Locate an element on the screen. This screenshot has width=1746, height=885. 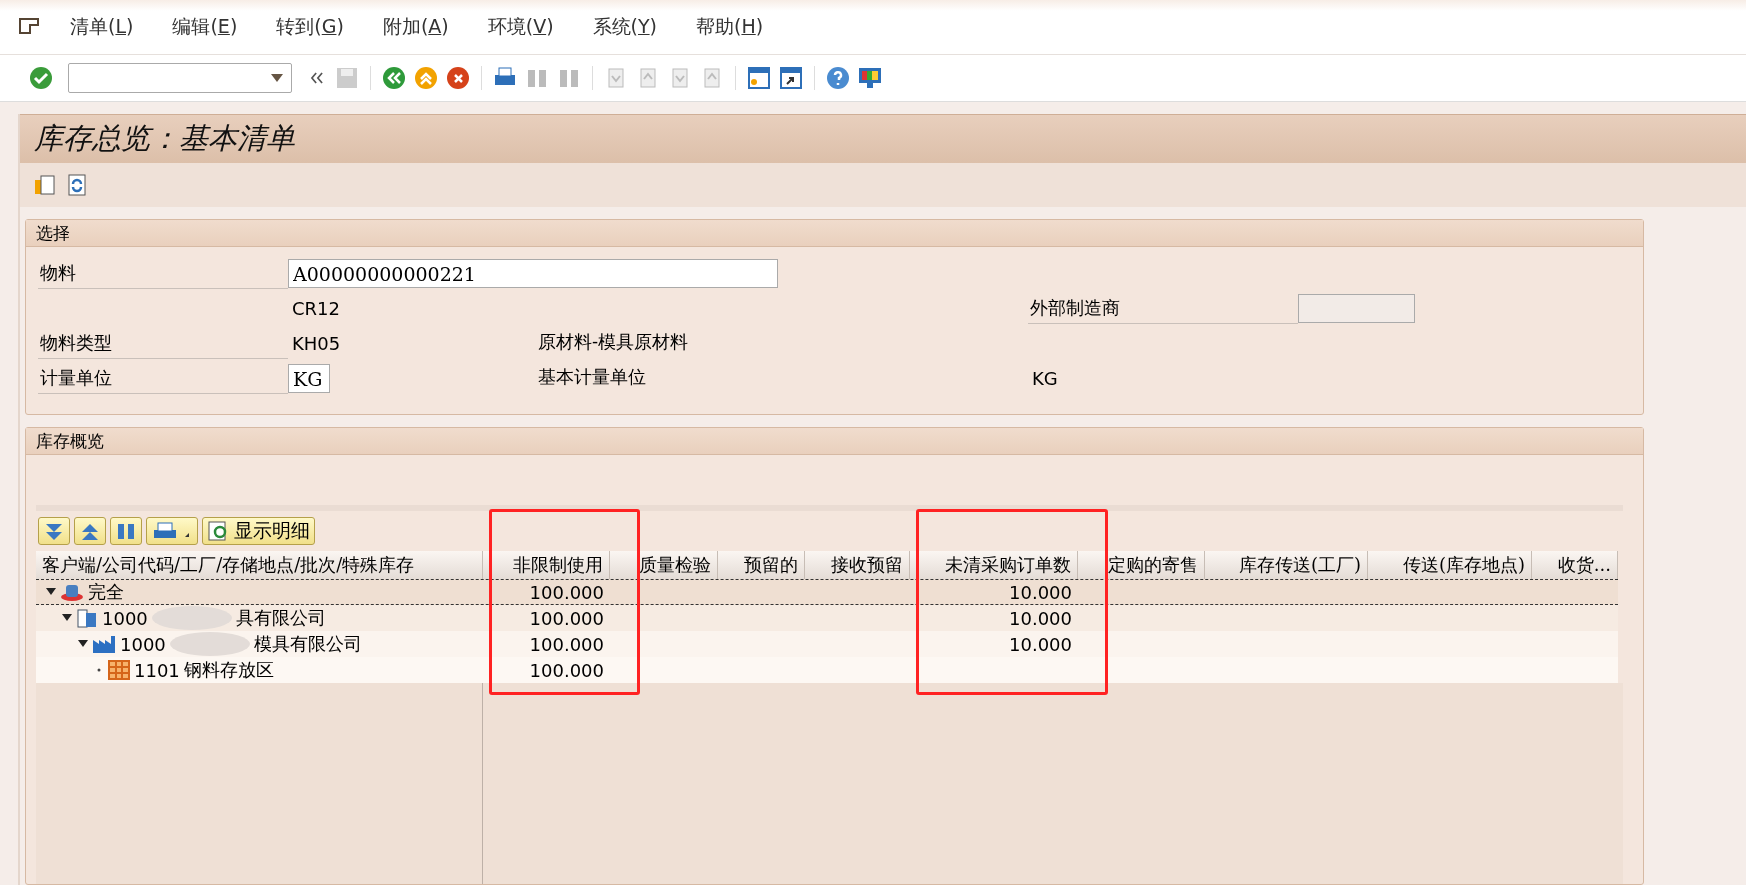
group-title: 库存概览 is located at coordinates (834, 441).